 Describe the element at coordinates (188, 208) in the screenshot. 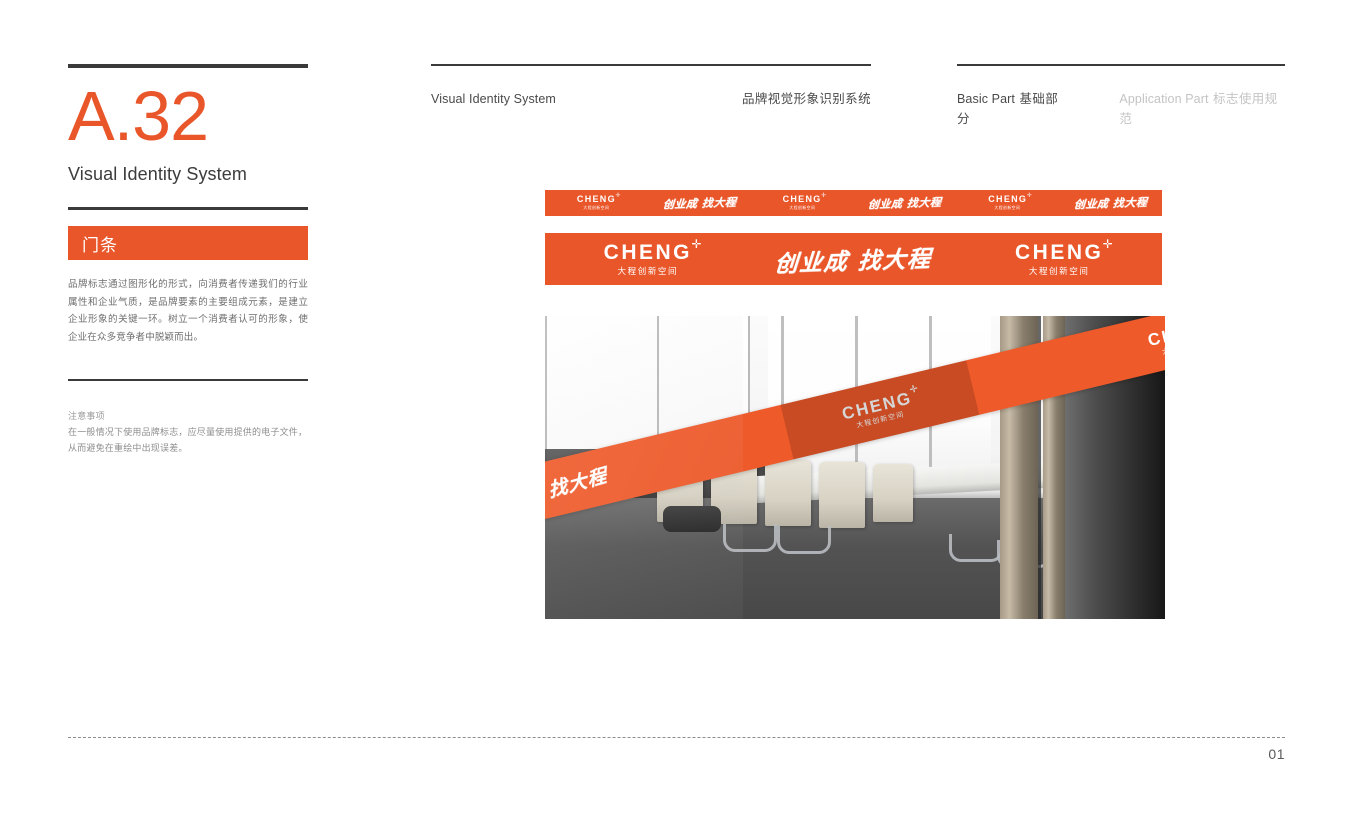

I see `divider-under-subtitle` at that location.